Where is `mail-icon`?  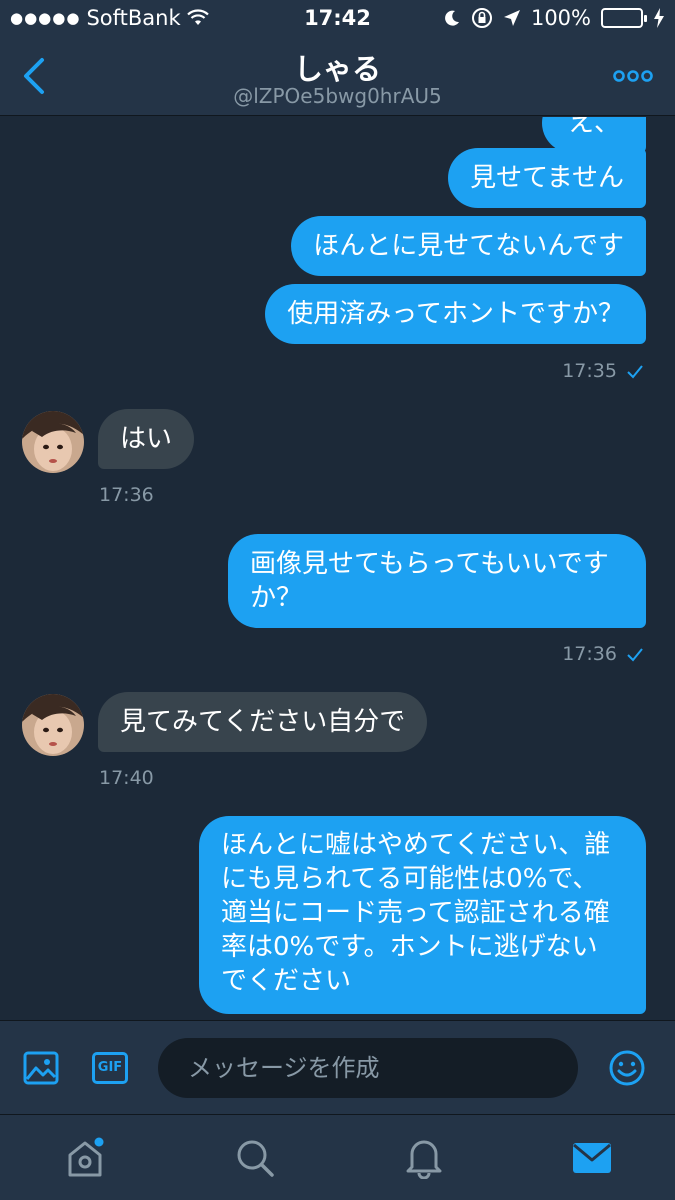
mail-icon is located at coordinates (592, 1158).